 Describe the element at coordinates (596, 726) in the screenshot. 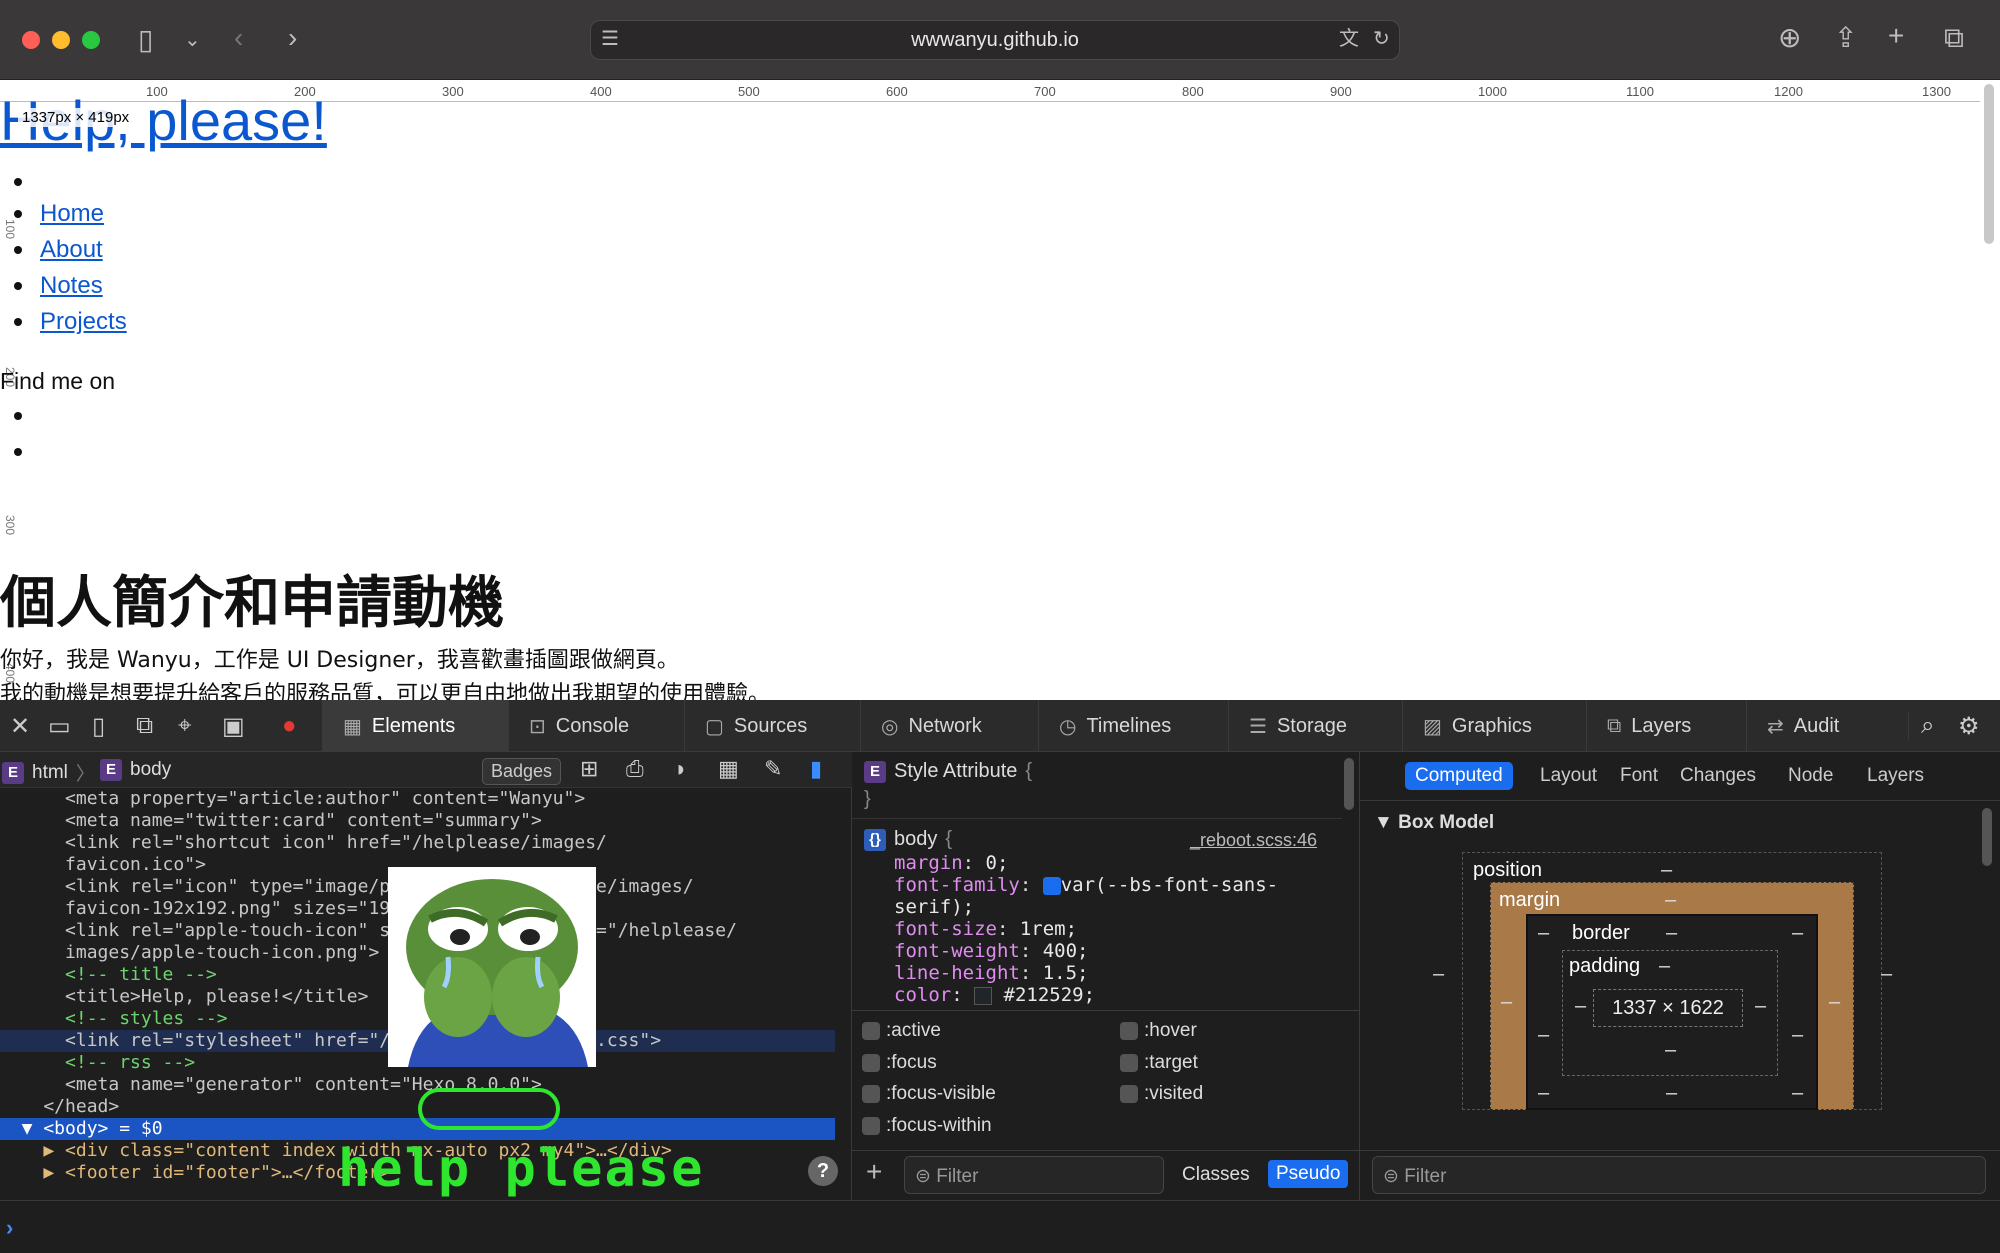

I see `tab-console: ⊡ Console` at that location.